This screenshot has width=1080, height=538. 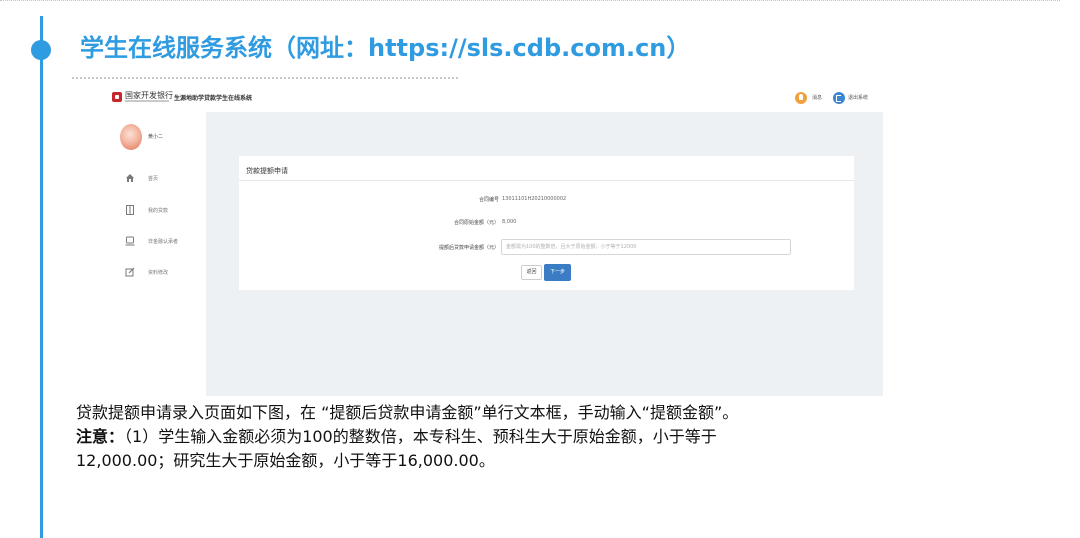 What do you see at coordinates (130, 241) in the screenshot?
I see `certify-icon` at bounding box center [130, 241].